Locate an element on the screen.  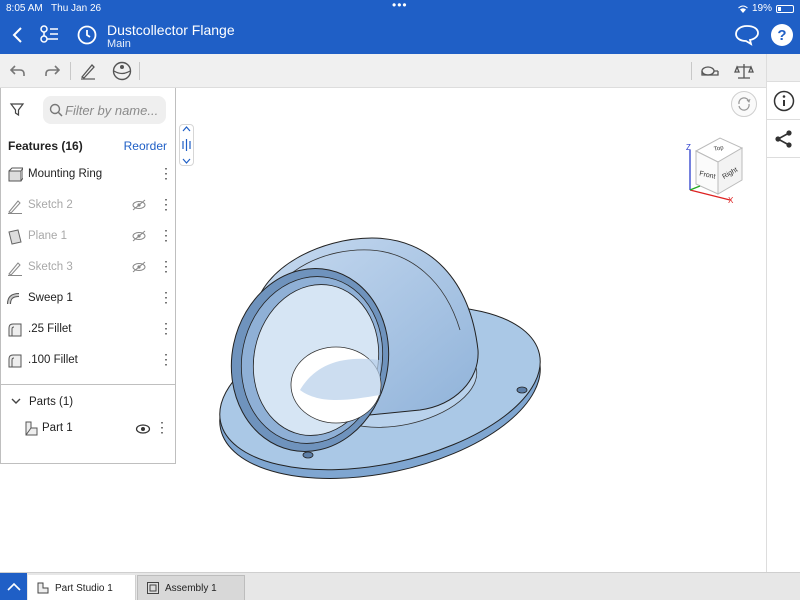
tab-part-studio-1: Part Studio 1 is located at coordinates (82, 587).